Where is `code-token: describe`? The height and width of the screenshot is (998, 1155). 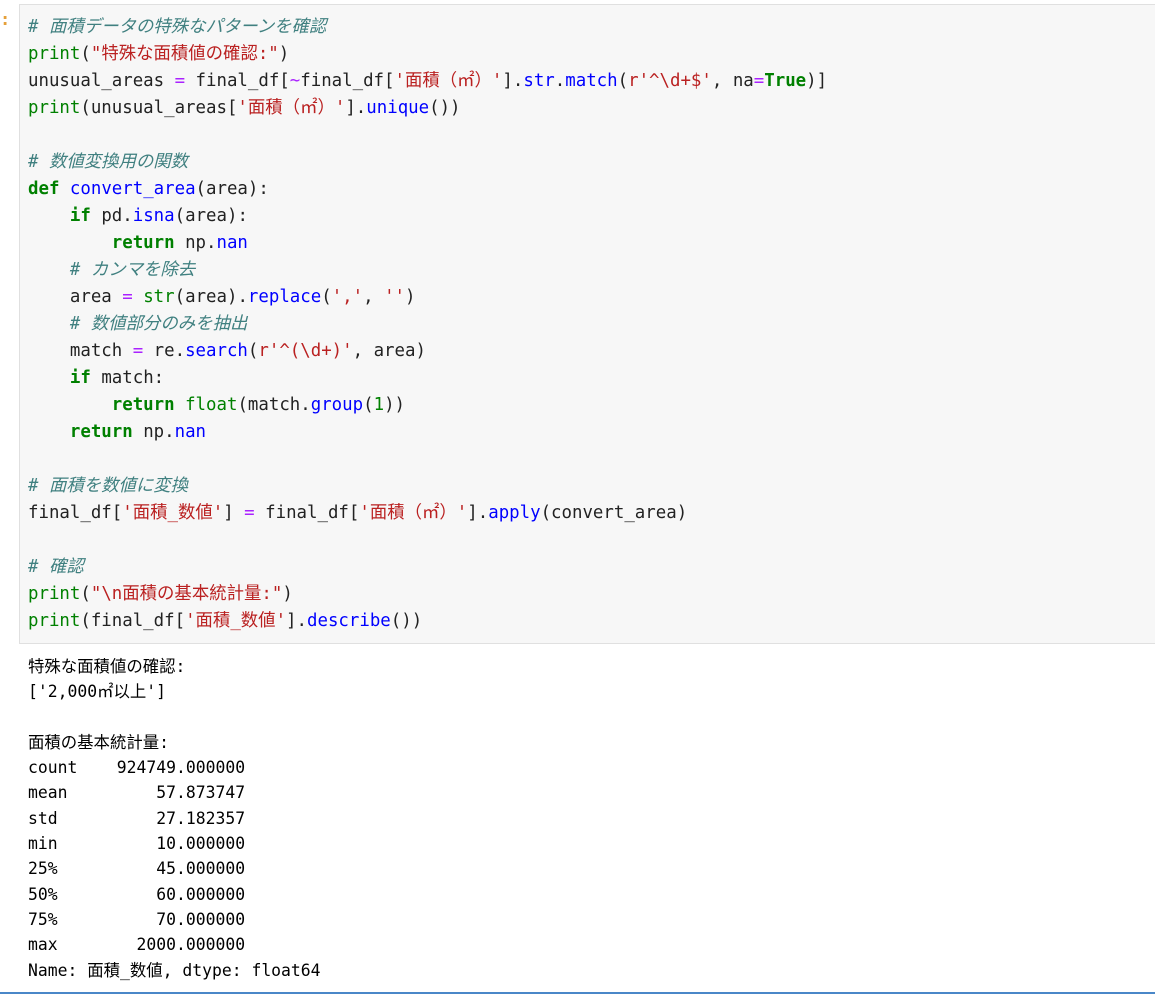
code-token: describe is located at coordinates (349, 621).